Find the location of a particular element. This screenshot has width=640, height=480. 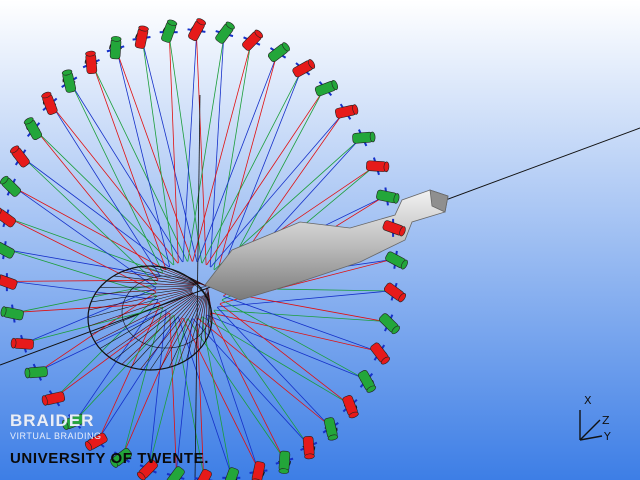

axes-triad-icon is located at coordinates (591, 425).